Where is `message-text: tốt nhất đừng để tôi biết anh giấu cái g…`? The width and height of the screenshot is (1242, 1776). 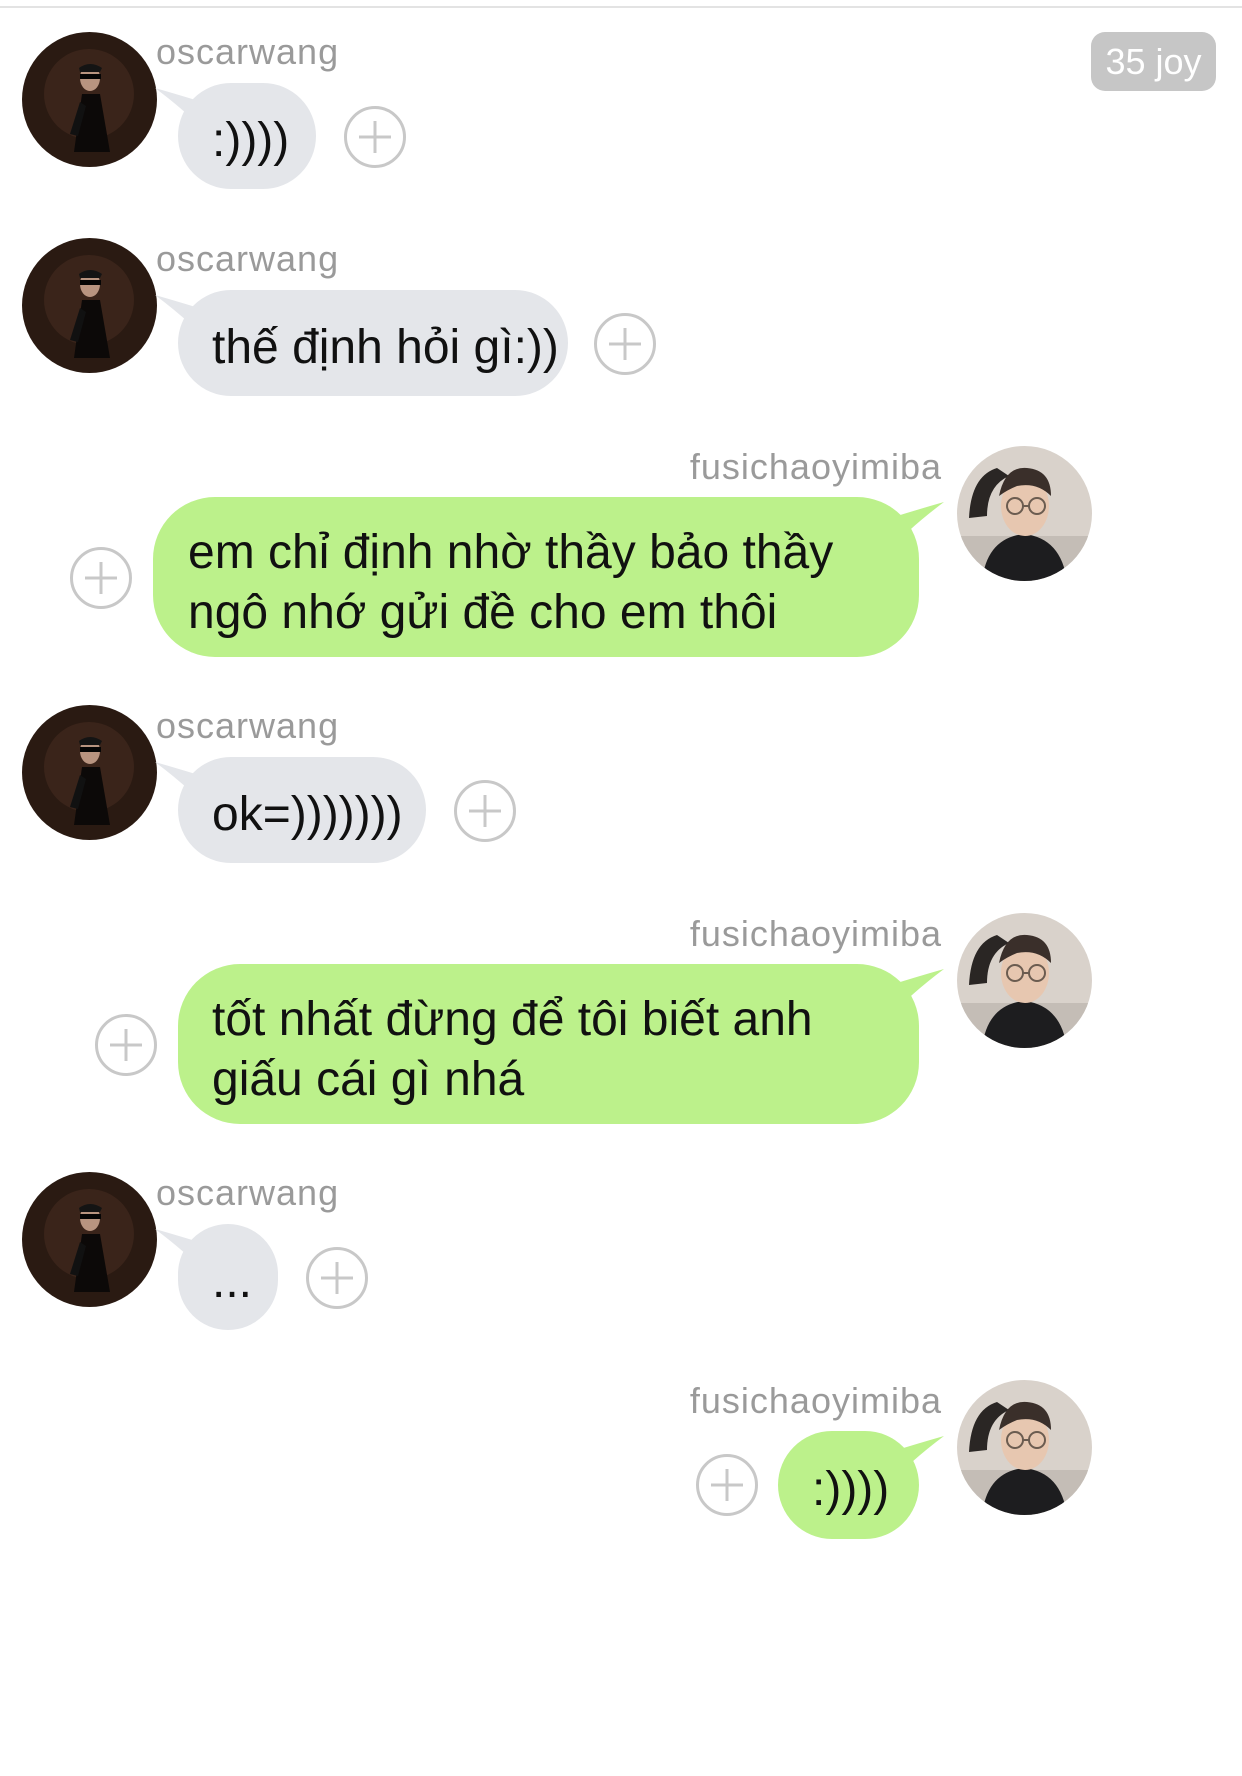
message-text: tốt nhất đừng để tôi biết anh giấu cái g… is located at coordinates (512, 1049).